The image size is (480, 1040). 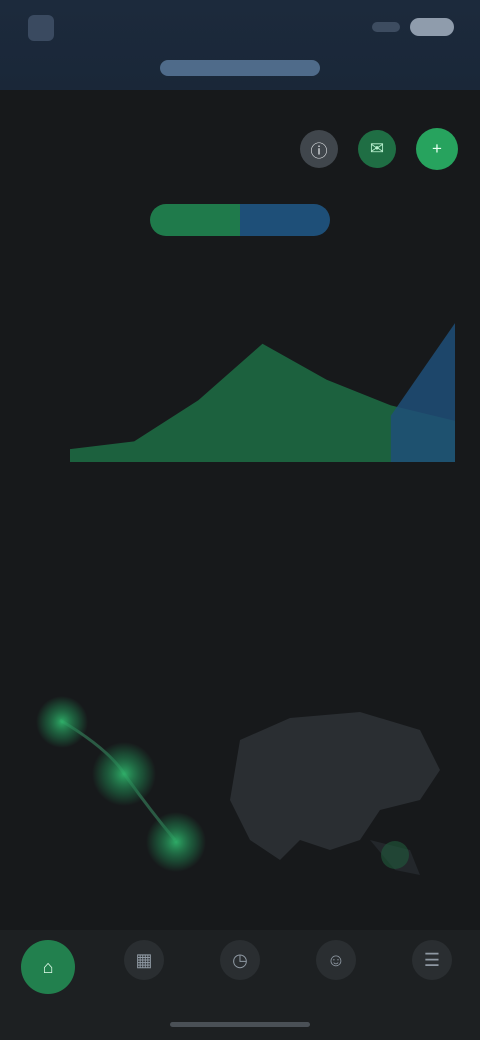 I want to click on nav-item-menu: ☰, so click(x=432, y=964).